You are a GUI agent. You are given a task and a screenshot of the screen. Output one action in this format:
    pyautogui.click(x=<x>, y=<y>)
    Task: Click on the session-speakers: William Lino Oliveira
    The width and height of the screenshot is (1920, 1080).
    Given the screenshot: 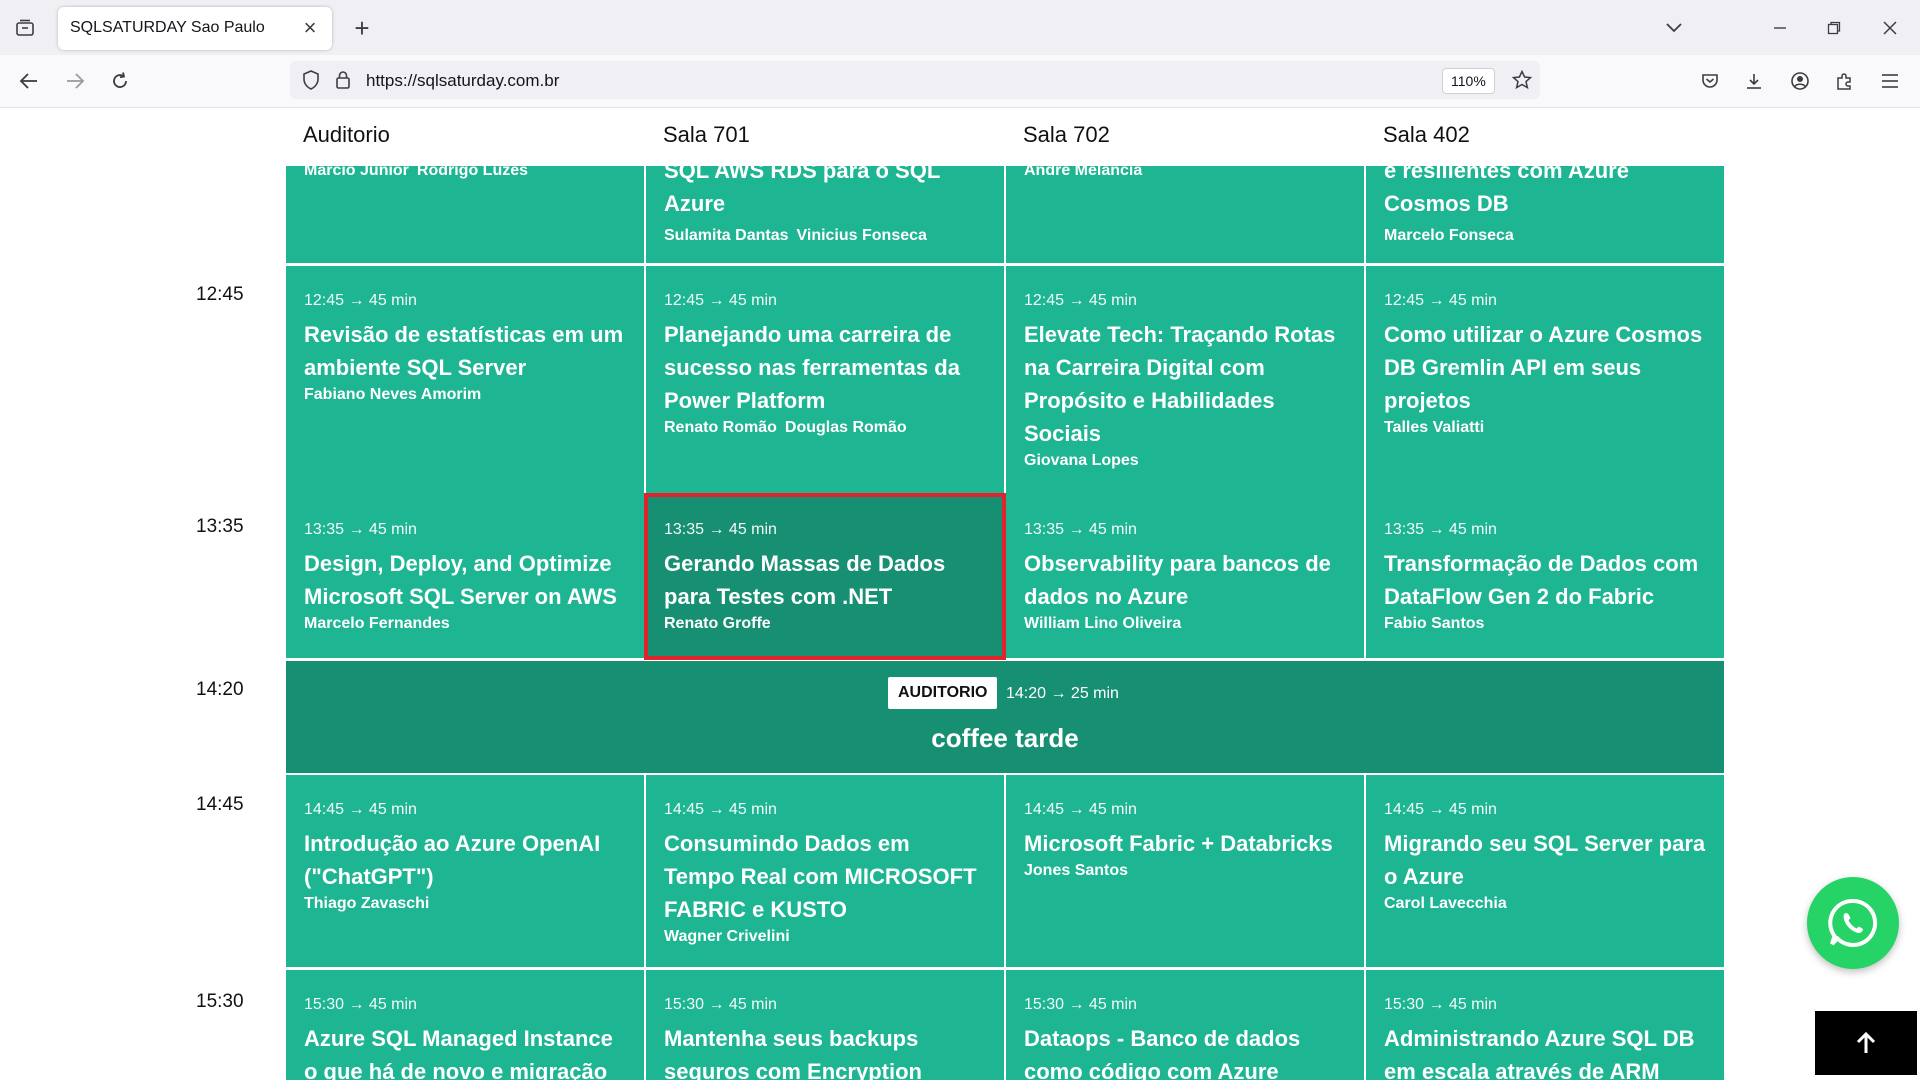 What is the action you would take?
    pyautogui.click(x=1185, y=624)
    